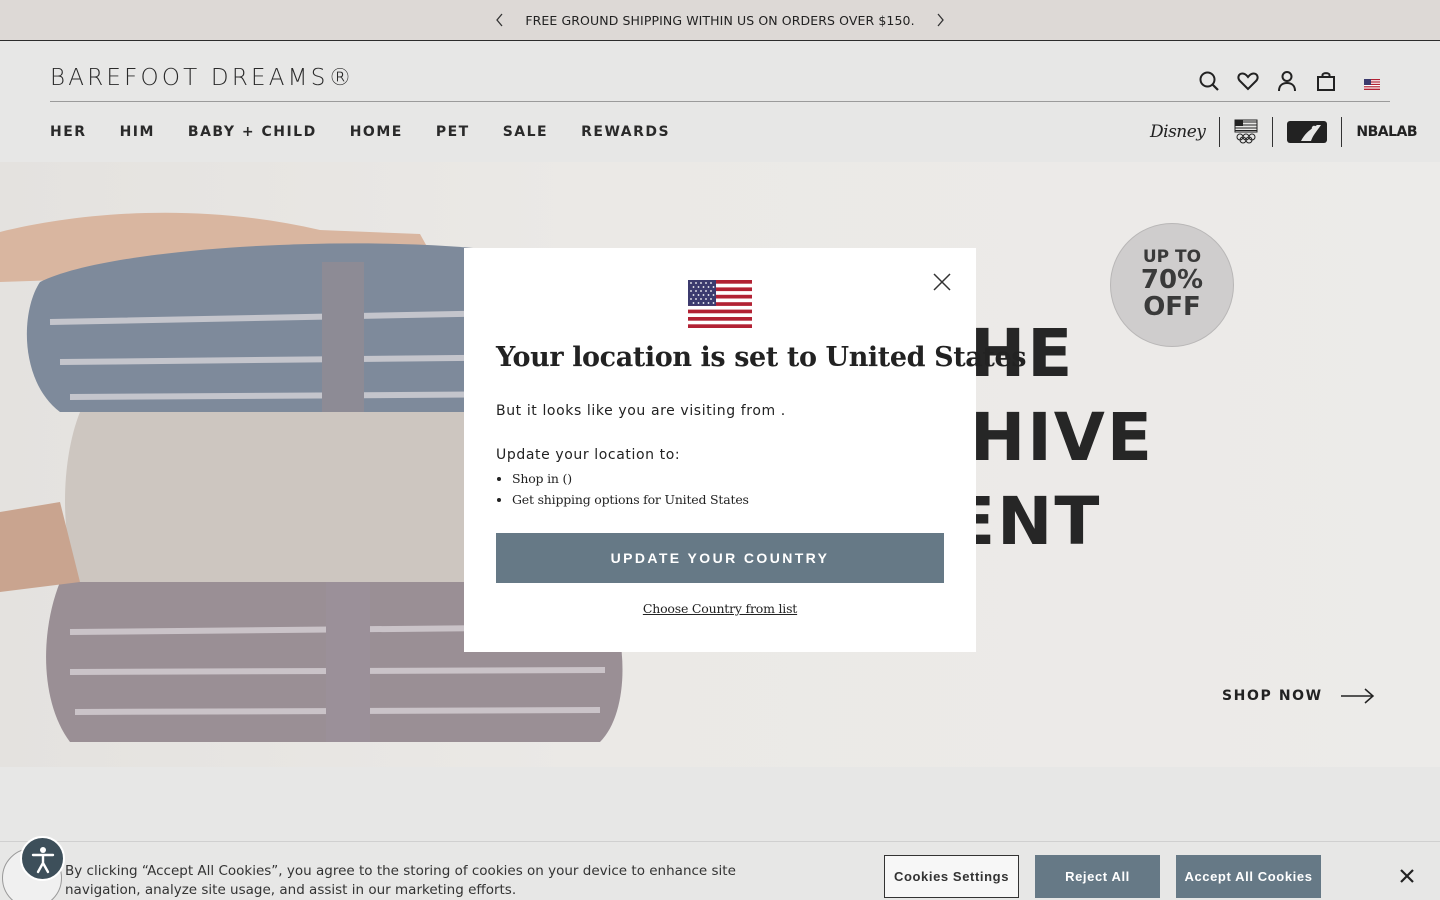 This screenshot has width=1440, height=900. What do you see at coordinates (137, 132) in the screenshot?
I see `nav-him: HIM` at bounding box center [137, 132].